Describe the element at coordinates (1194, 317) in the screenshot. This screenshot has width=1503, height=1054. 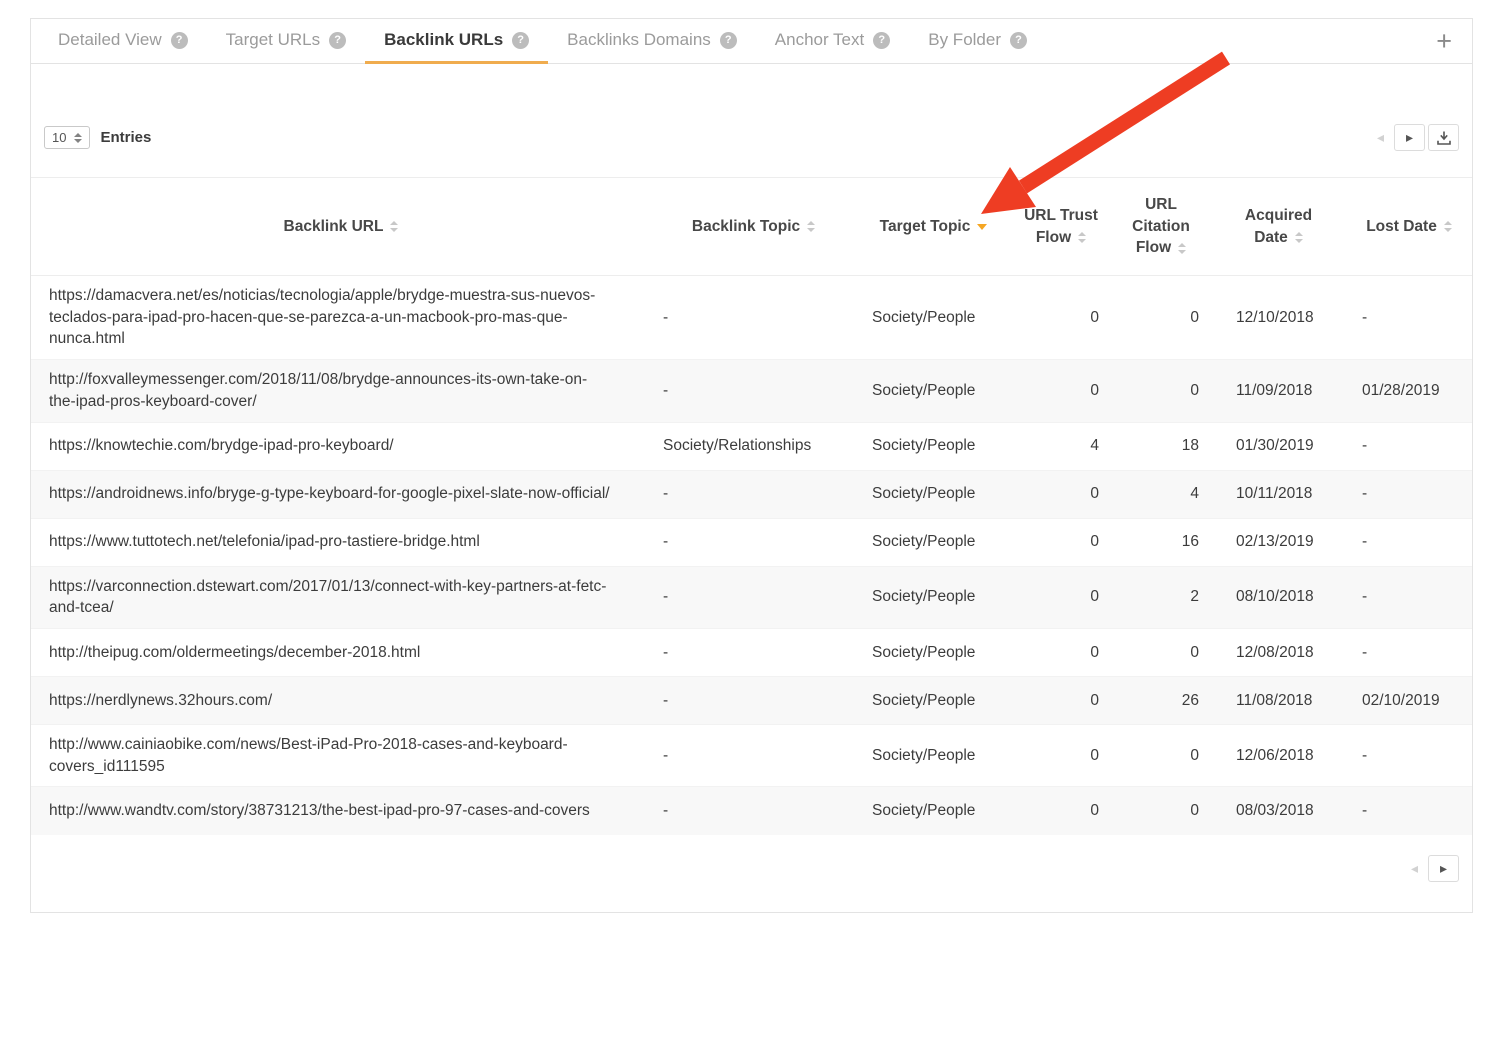
I see `citation-flow-cell: 0` at that location.